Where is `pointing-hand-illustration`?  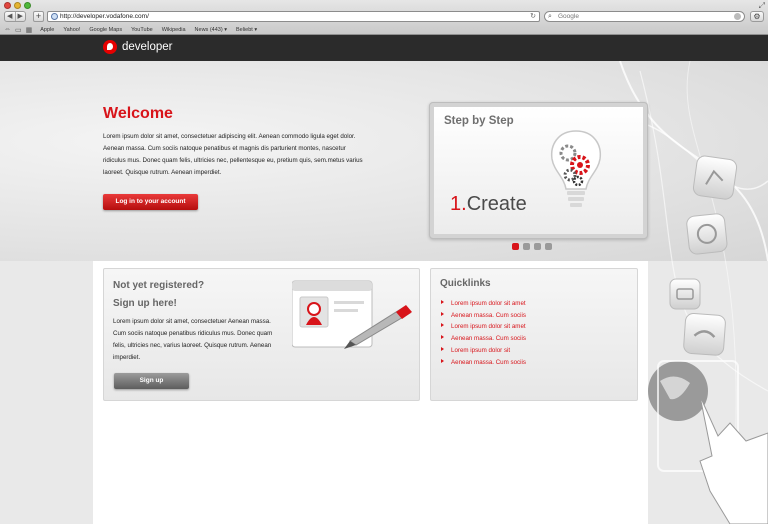 pointing-hand-illustration is located at coordinates (733, 459).